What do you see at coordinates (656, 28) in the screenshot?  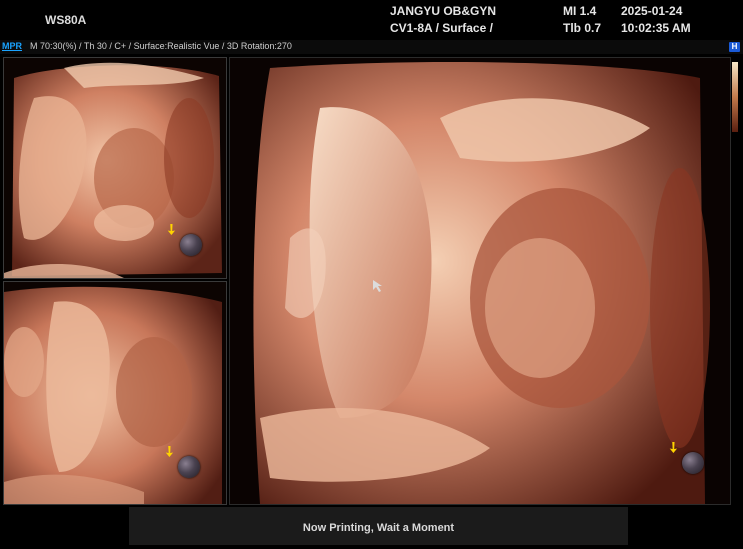 I see `exam-time: 10:02:35 AM` at bounding box center [656, 28].